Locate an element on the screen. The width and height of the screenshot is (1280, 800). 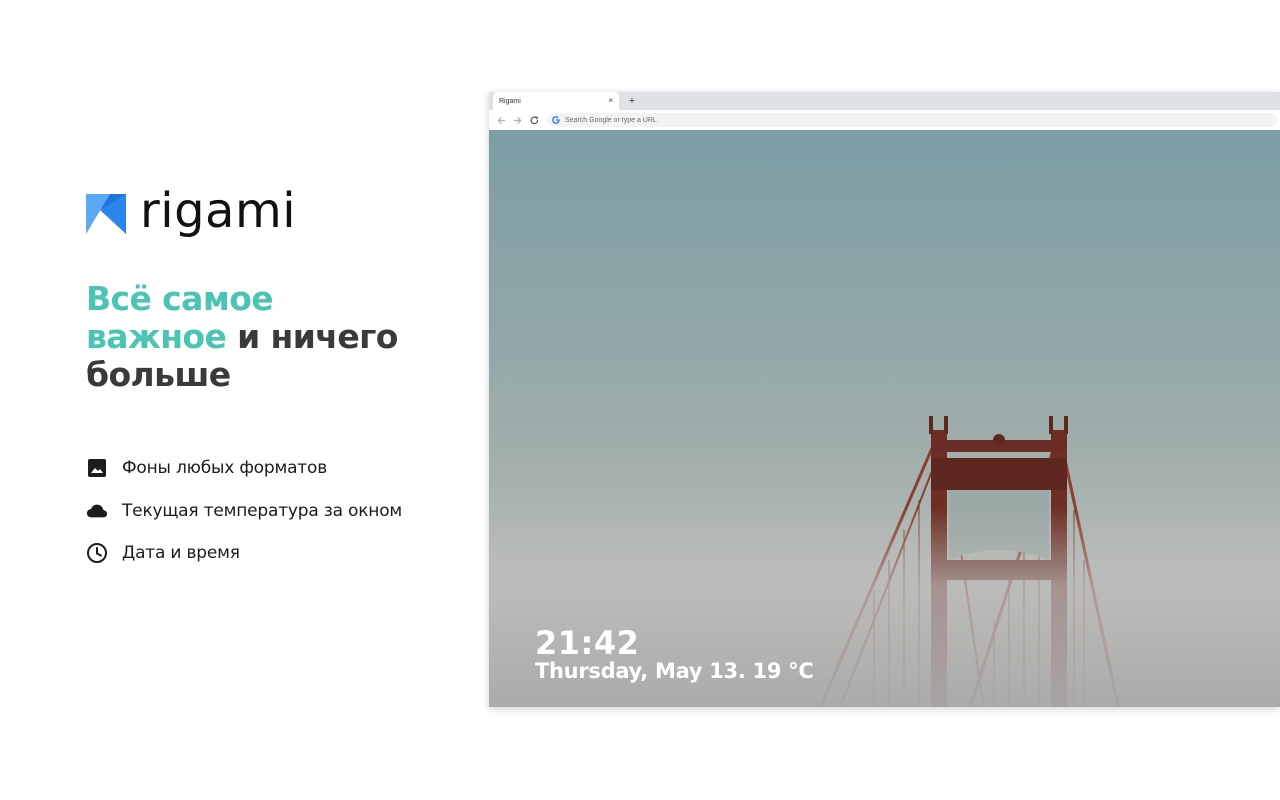
browser-toolbar: Search Google or type a URL is located at coordinates (884, 120).